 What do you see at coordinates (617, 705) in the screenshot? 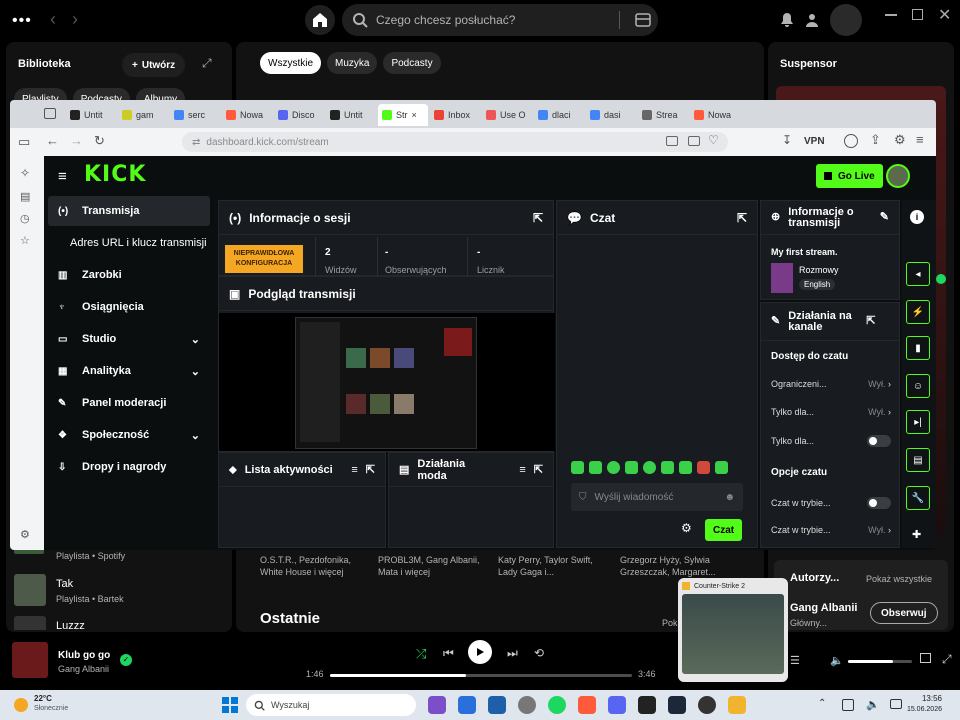
I see `discord-icon` at bounding box center [617, 705].